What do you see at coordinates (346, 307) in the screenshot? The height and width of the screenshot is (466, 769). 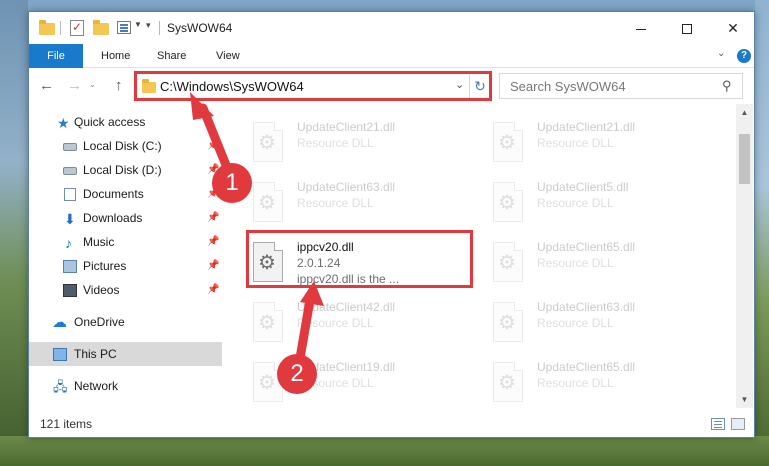 I see `file-name: UpdateClient42.dll` at bounding box center [346, 307].